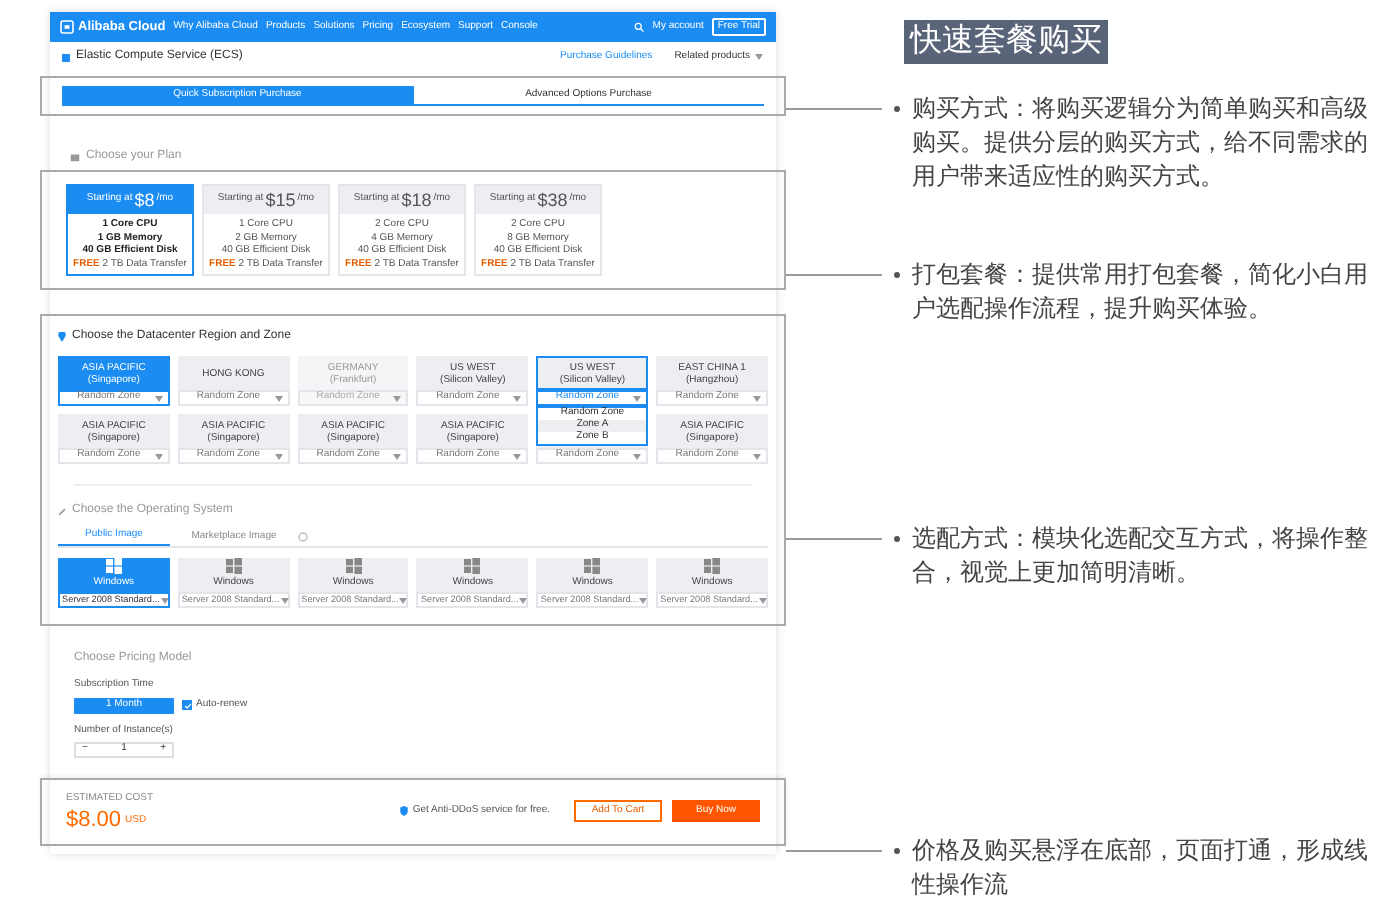  What do you see at coordinates (1141, 868) in the screenshot?
I see `annotation-text: 价格及购买悬浮在底部，页面打通，形成线性操作流` at bounding box center [1141, 868].